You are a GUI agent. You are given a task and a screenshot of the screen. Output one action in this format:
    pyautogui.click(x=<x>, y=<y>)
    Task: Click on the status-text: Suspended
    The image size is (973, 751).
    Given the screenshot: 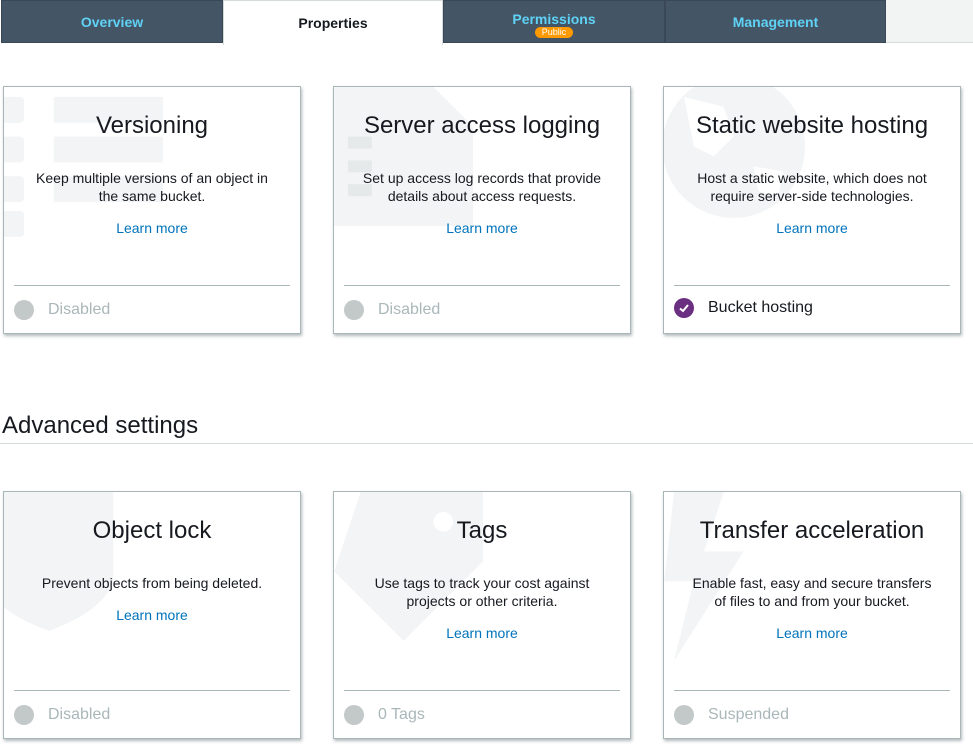 What is the action you would take?
    pyautogui.click(x=748, y=714)
    